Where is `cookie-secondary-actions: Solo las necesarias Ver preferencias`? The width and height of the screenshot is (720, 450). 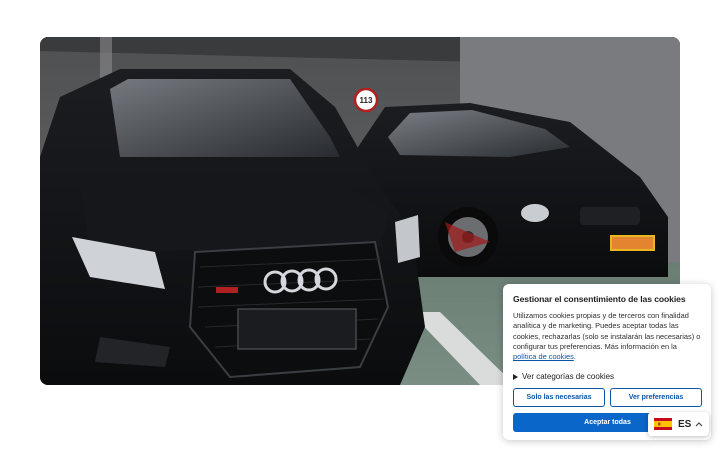 cookie-secondary-actions: Solo las necesarias Ver preferencias is located at coordinates (607, 398).